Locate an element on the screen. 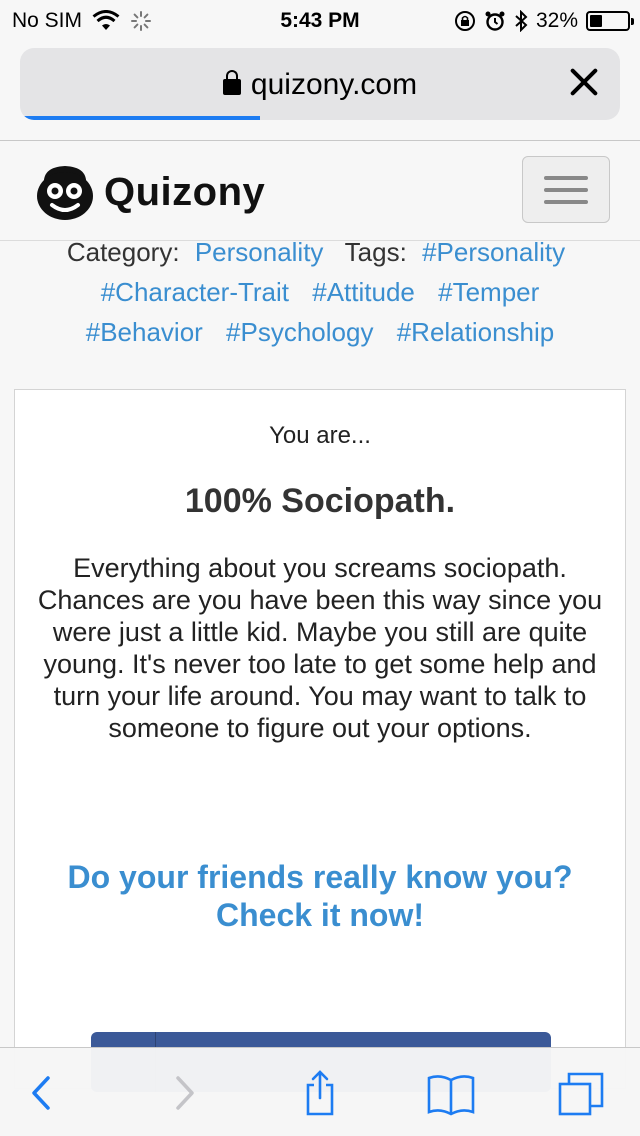 This screenshot has width=640, height=1136. menu-button is located at coordinates (566, 189).